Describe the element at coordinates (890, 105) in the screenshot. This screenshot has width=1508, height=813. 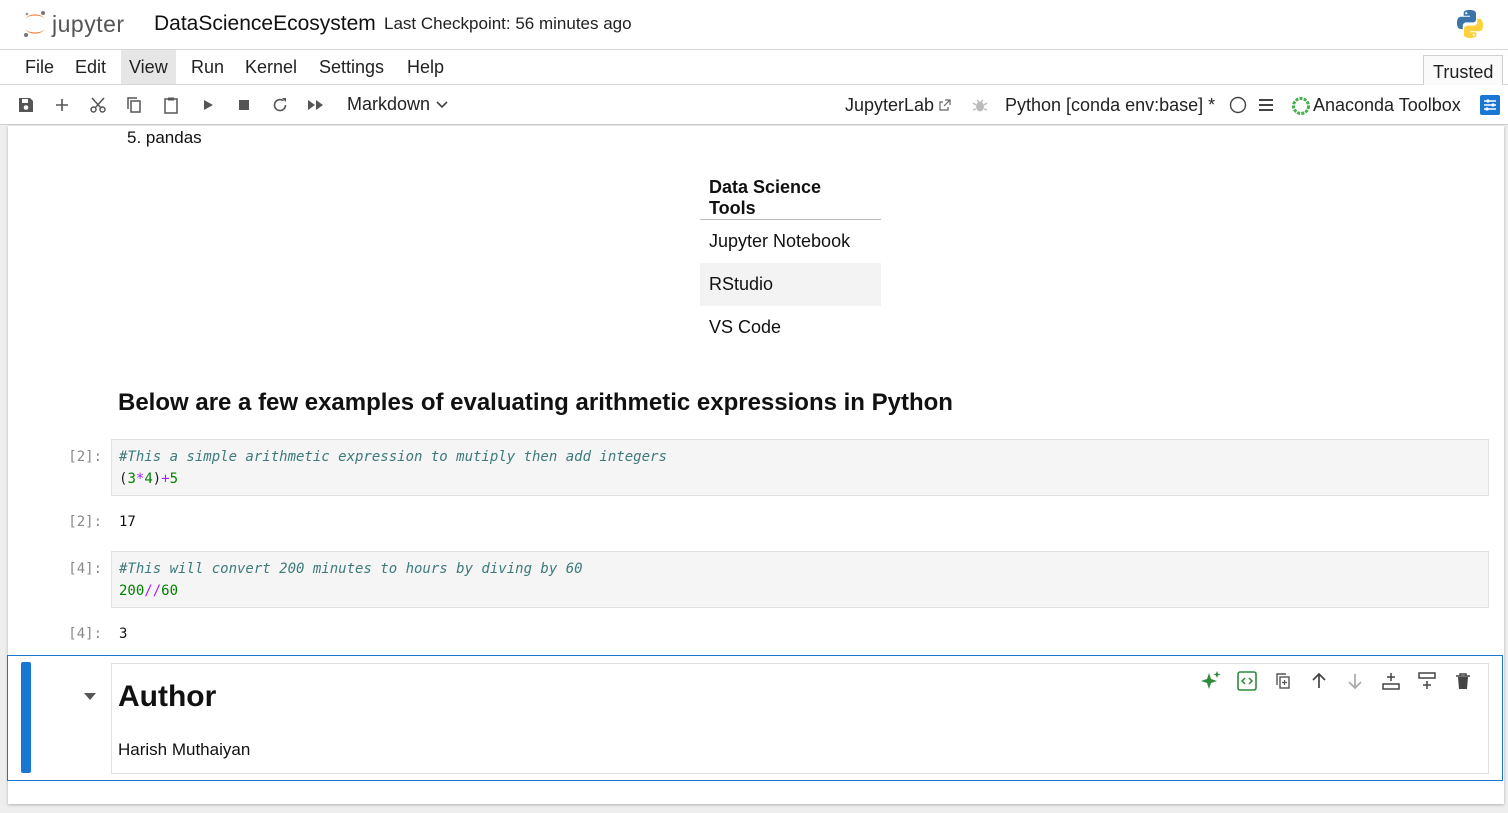
I see `jupyterlab-link-label: JupyterLab` at that location.